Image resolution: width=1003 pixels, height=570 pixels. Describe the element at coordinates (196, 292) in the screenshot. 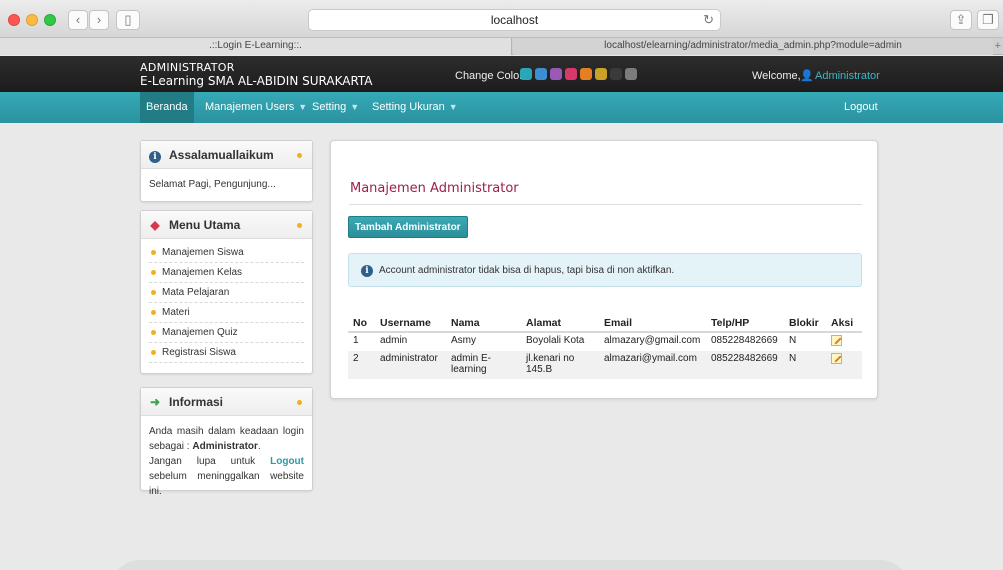

I see `menu-item-label: Mata Pelajaran` at that location.